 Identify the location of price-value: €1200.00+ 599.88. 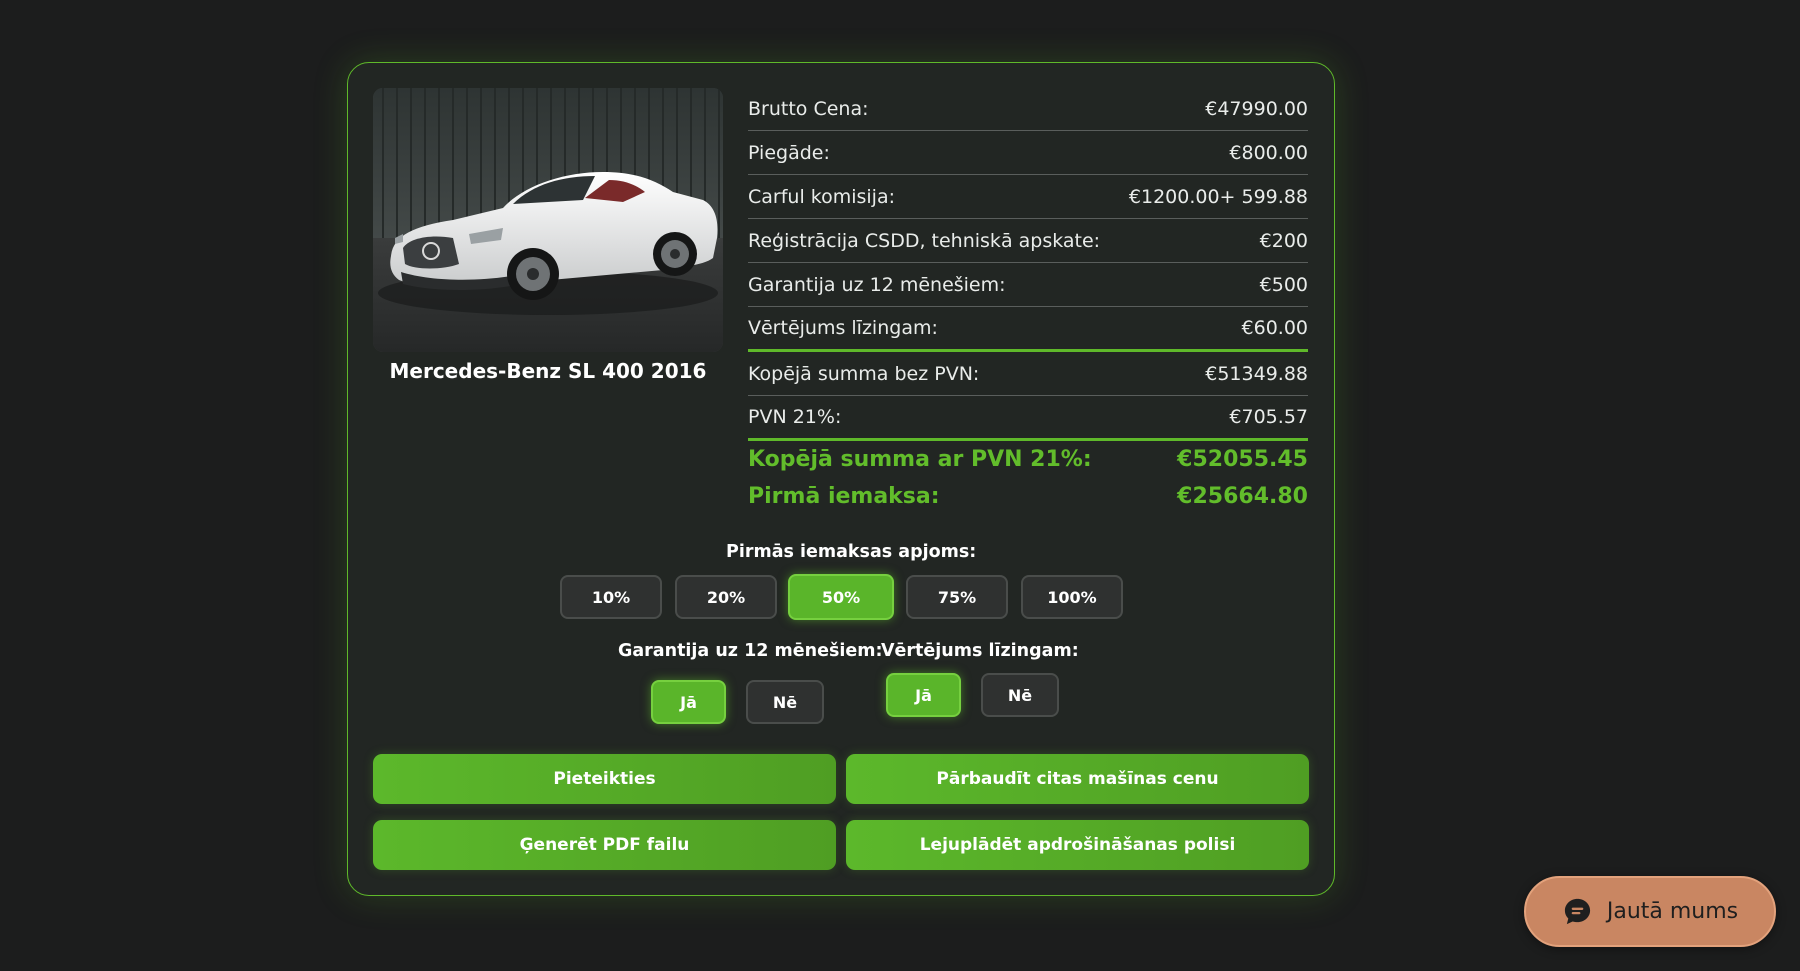
(1218, 196).